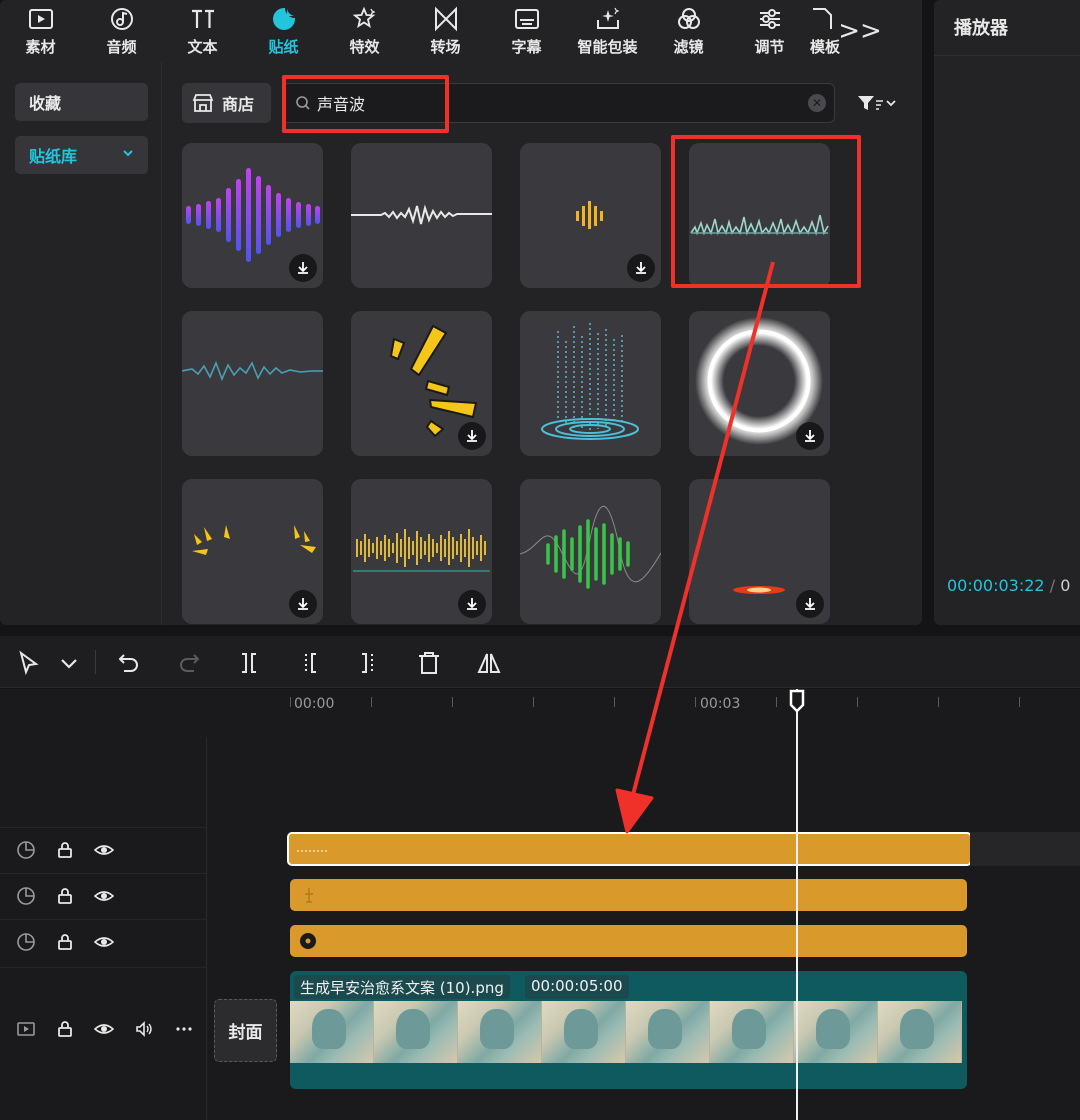 The height and width of the screenshot is (1120, 1080). What do you see at coordinates (202, 31) in the screenshot?
I see `tab-text: 文本` at bounding box center [202, 31].